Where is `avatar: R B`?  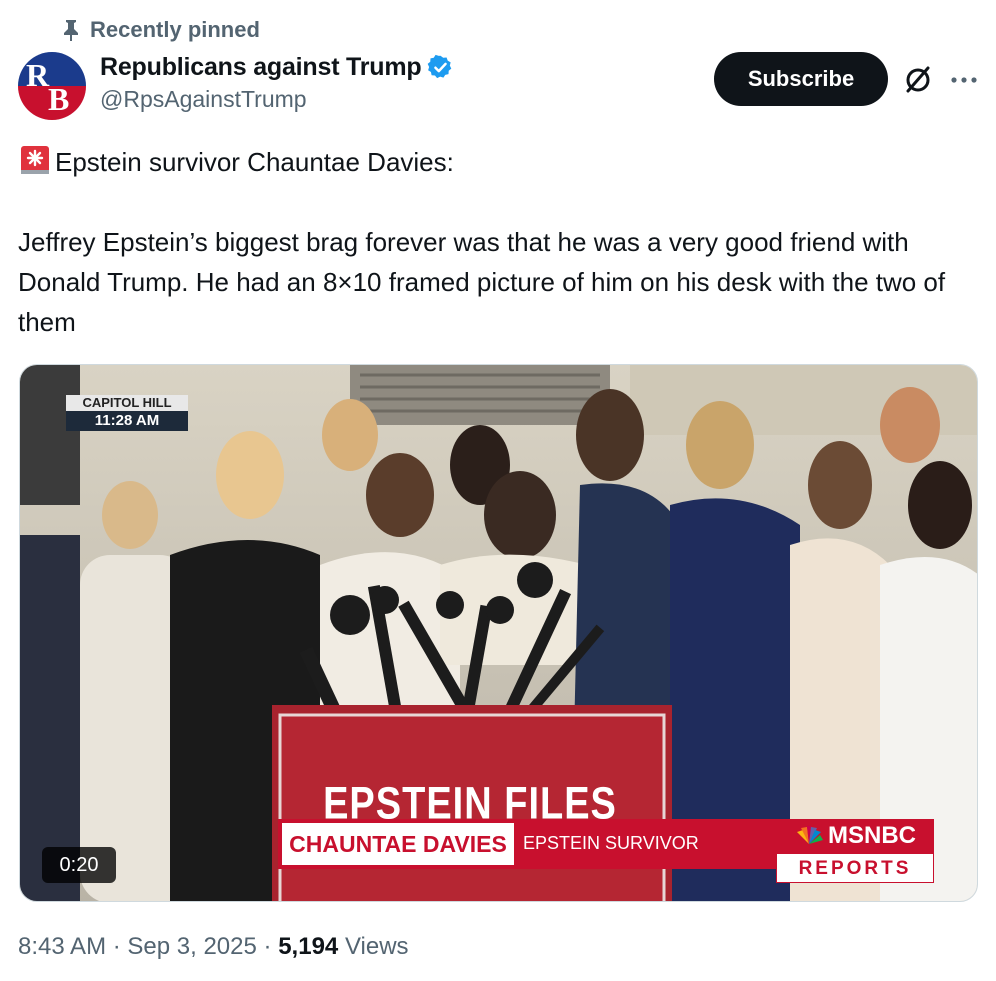
avatar: R B is located at coordinates (52, 86).